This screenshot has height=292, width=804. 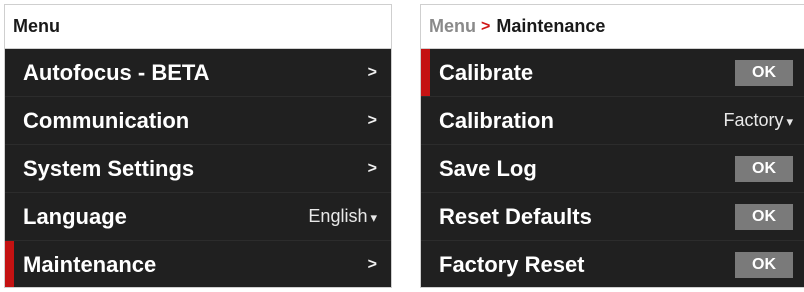 What do you see at coordinates (198, 121) in the screenshot?
I see `menu-item-communication: Communication >` at bounding box center [198, 121].